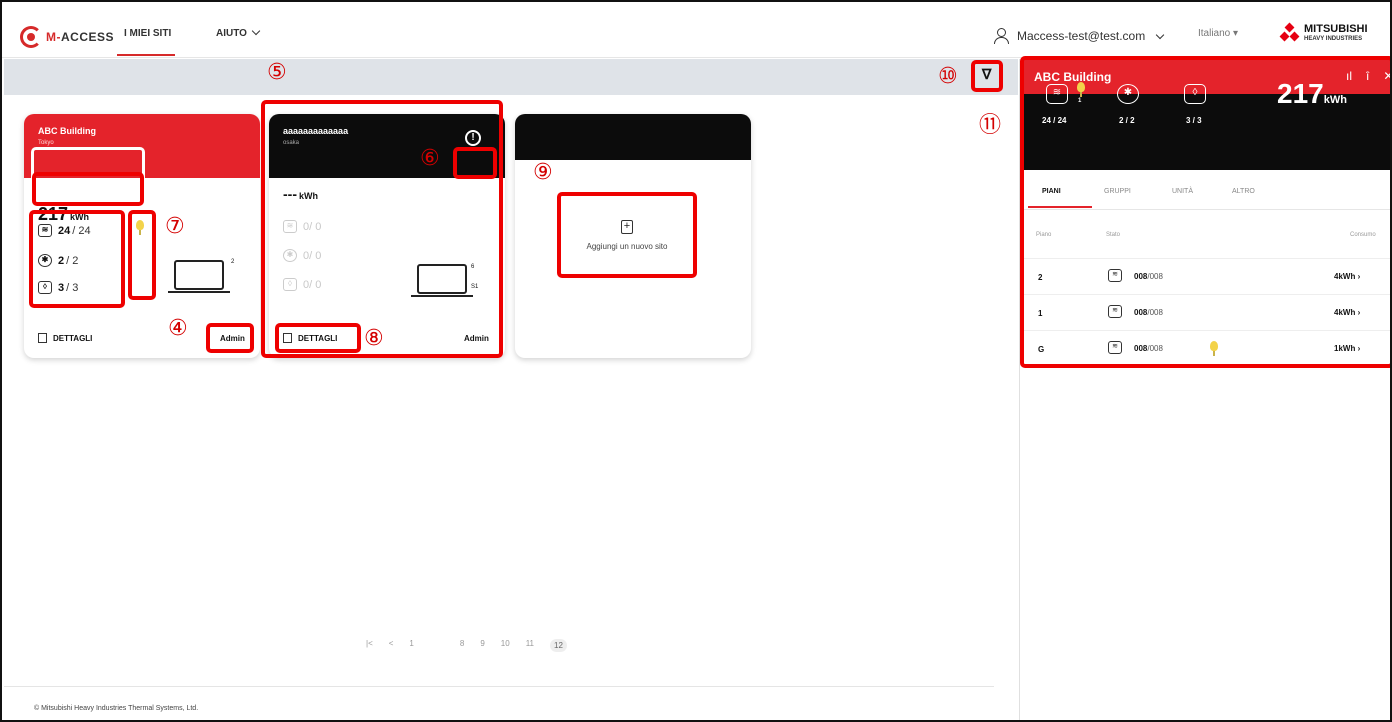  I want to click on close-icon: ✕, so click(1386, 76).